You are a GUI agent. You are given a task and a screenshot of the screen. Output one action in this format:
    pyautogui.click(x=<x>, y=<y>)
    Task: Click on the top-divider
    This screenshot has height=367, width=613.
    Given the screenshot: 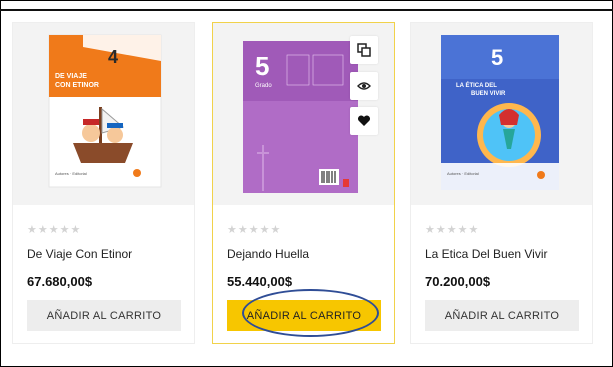 What is the action you would take?
    pyautogui.click(x=306, y=10)
    